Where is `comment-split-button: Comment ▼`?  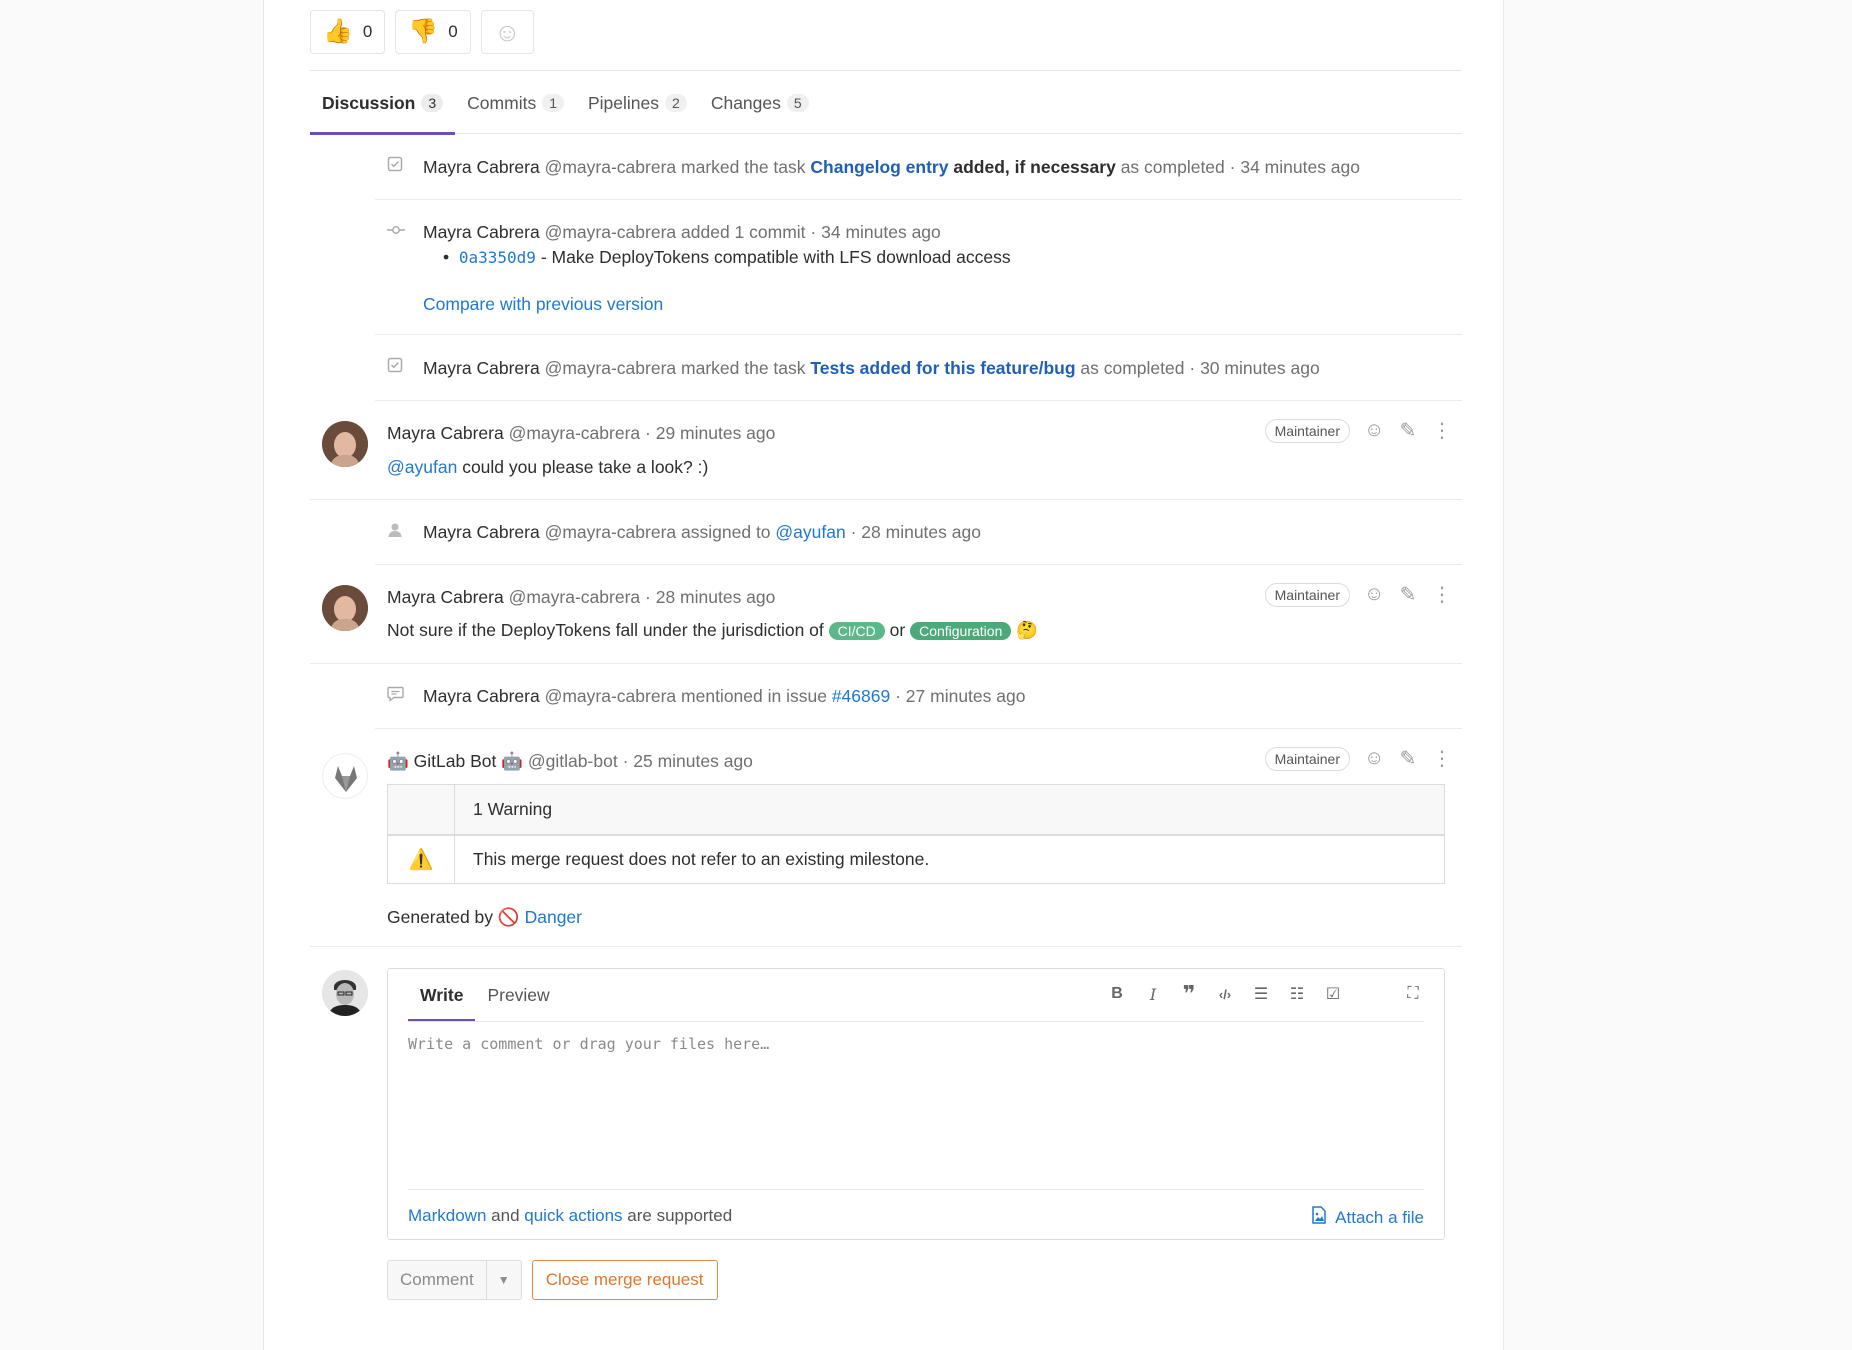 comment-split-button: Comment ▼ is located at coordinates (454, 1280).